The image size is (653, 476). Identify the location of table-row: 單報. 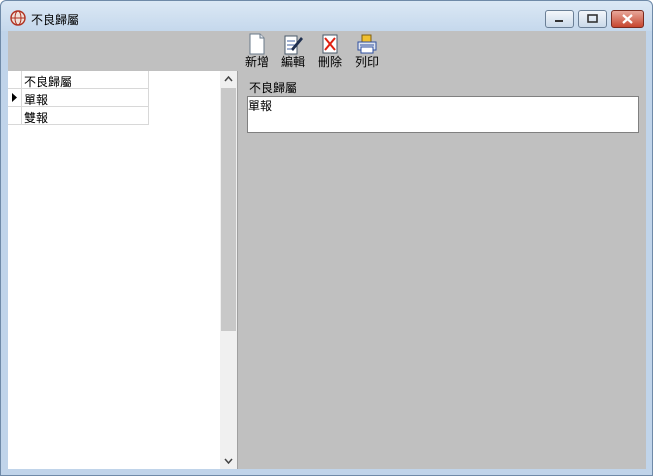
(78, 98).